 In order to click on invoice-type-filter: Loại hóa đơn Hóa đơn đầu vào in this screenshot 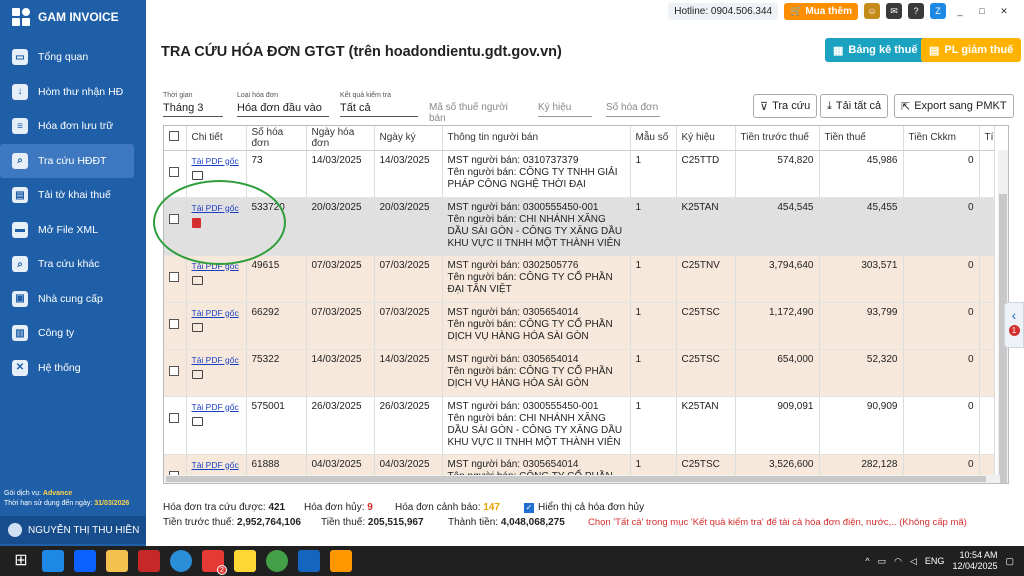, I will do `click(283, 104)`.